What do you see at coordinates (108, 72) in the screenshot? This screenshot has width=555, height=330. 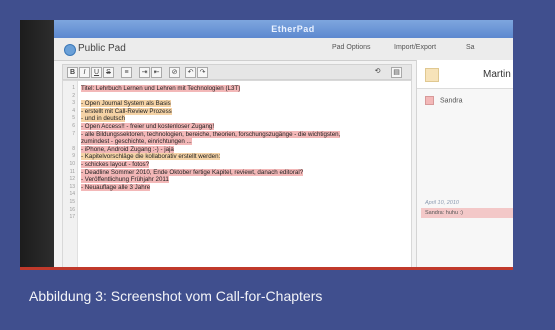 I see `strikethrough-button: S` at bounding box center [108, 72].